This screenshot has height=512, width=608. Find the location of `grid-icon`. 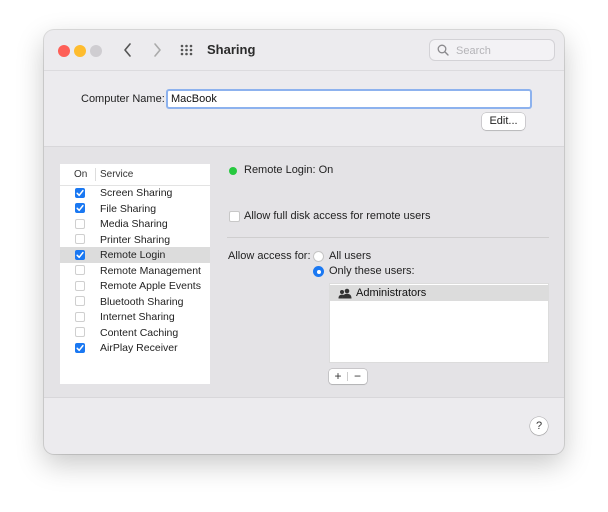

grid-icon is located at coordinates (186, 50).